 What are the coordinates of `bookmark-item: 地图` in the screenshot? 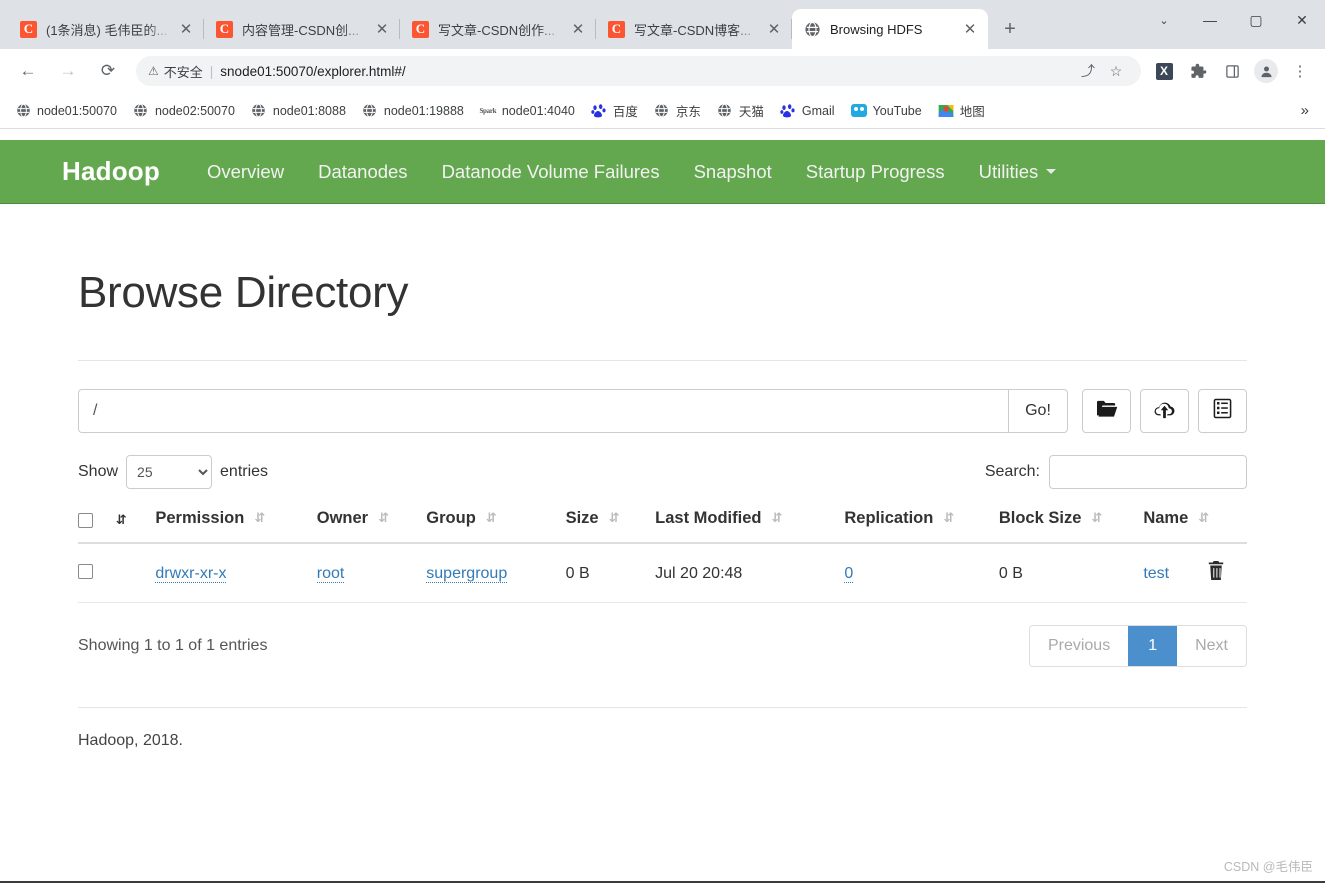 It's located at (961, 110).